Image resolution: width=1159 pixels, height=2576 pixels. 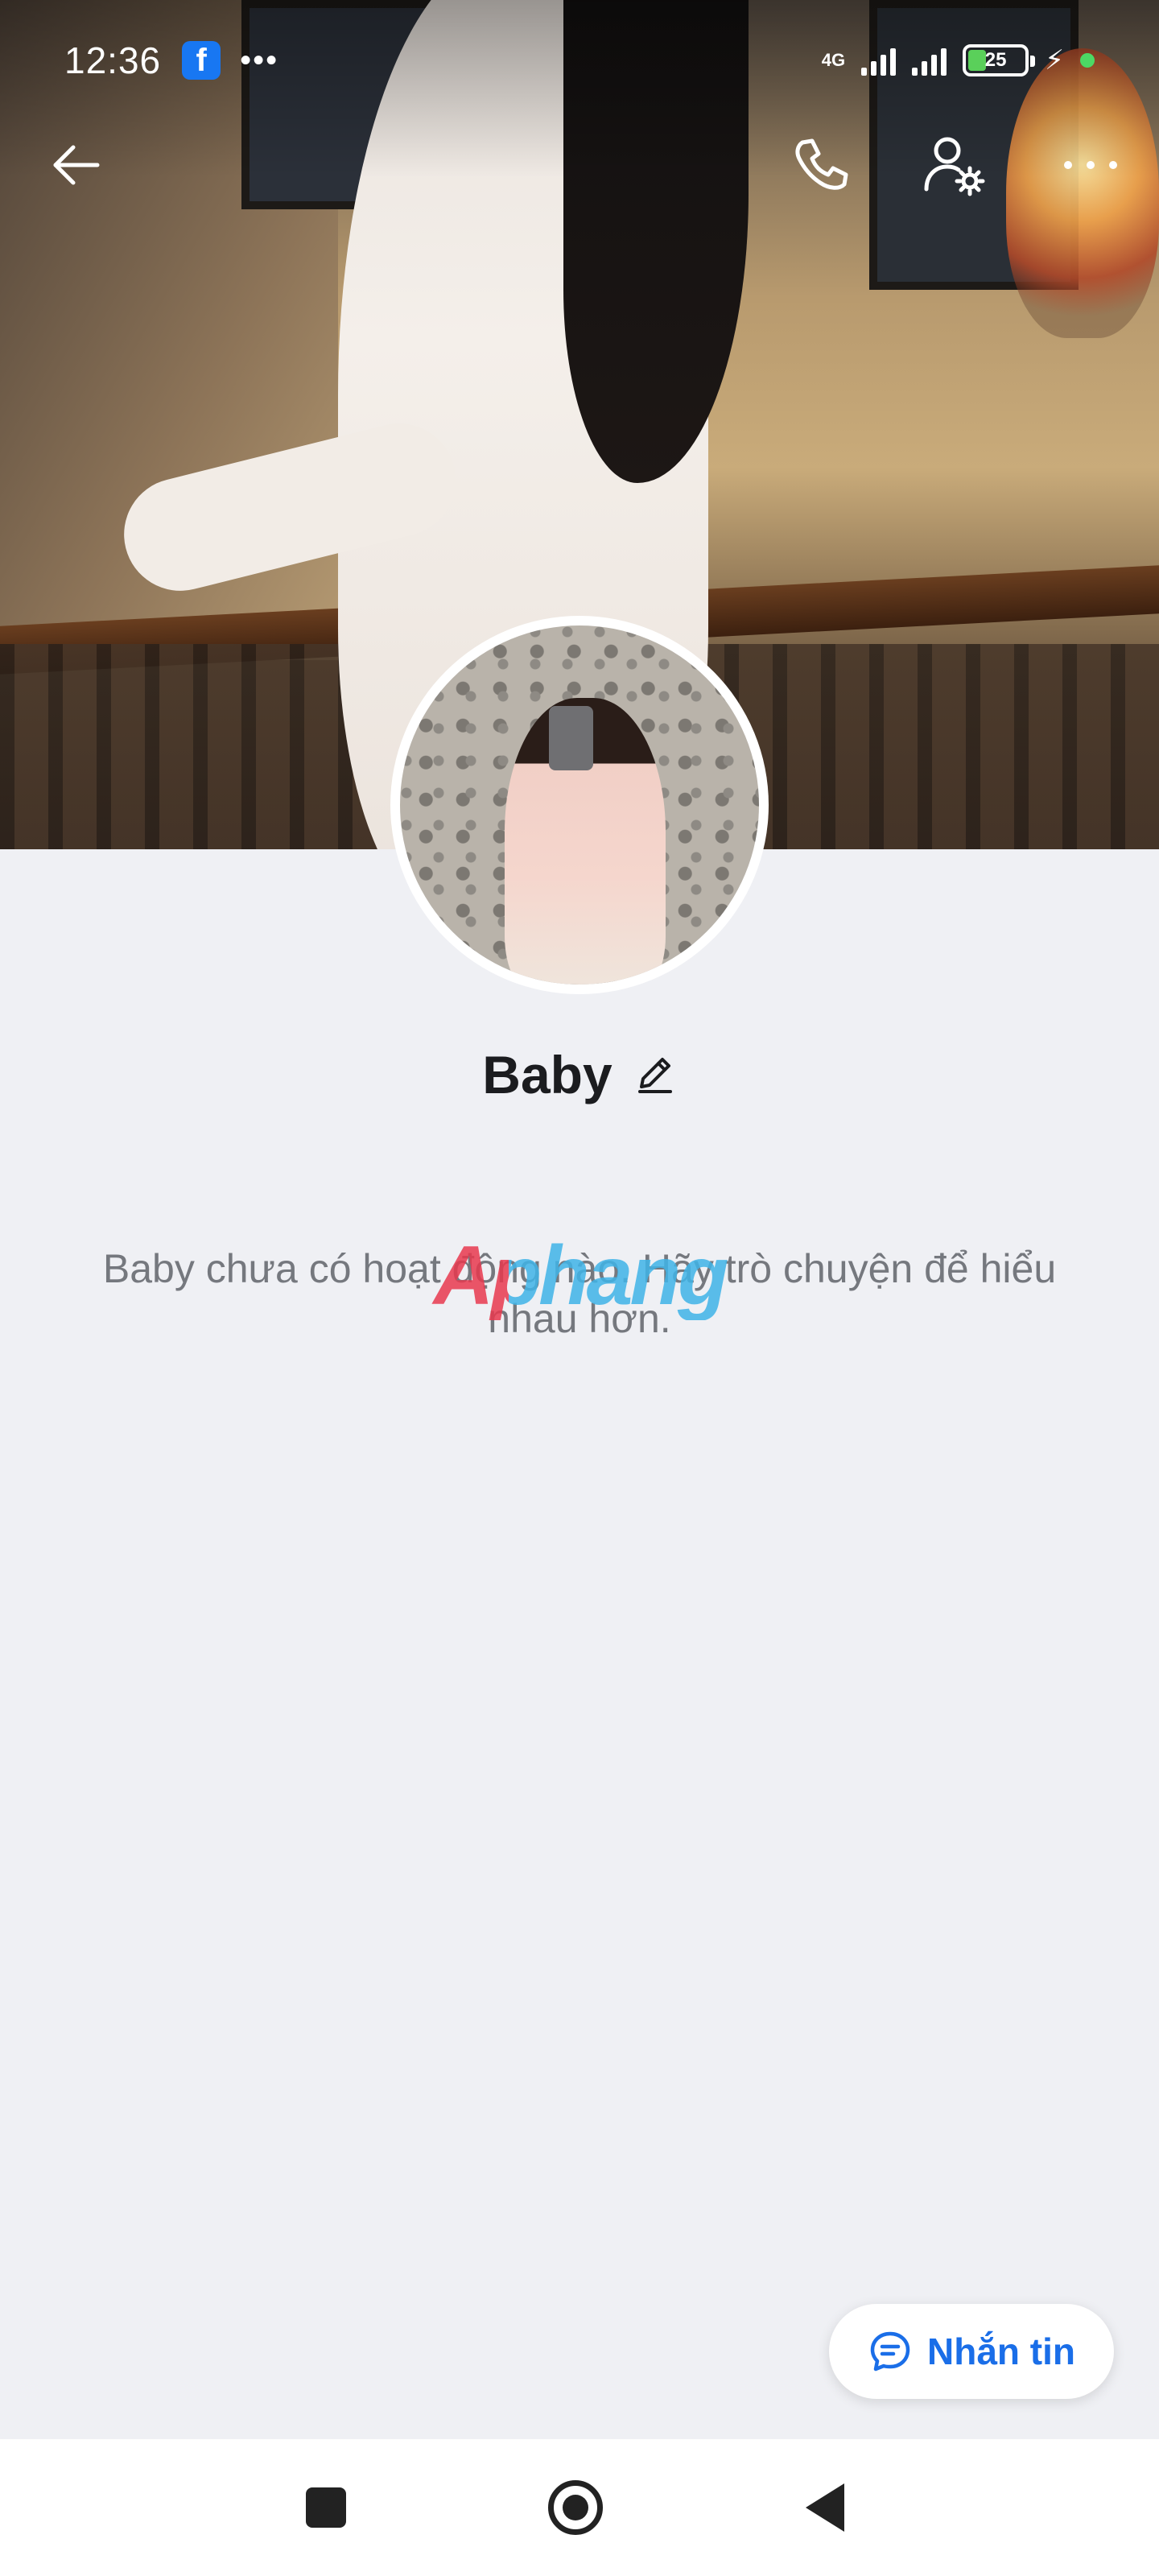 I want to click on chat-bubble-icon, so click(x=890, y=2351).